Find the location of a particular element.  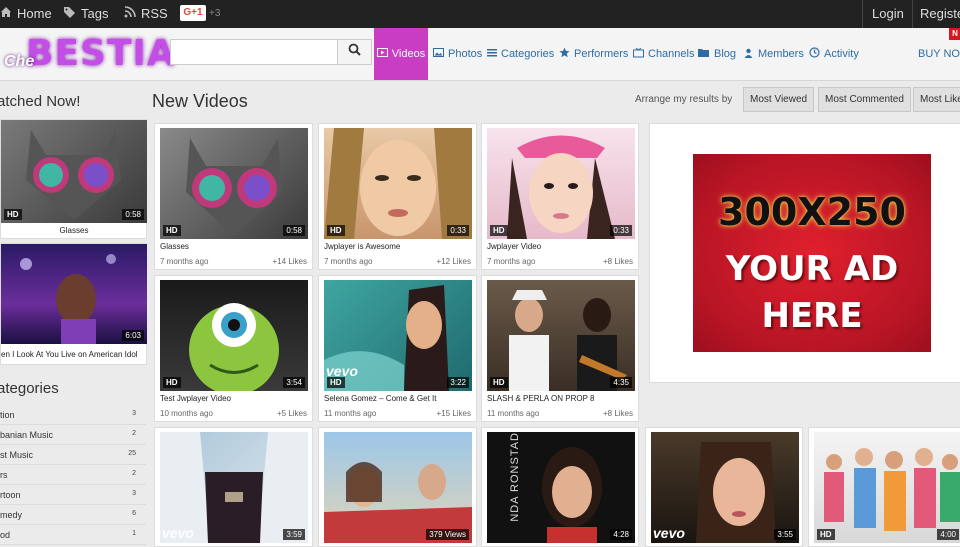

video-card: 379 Views is located at coordinates (397, 487).